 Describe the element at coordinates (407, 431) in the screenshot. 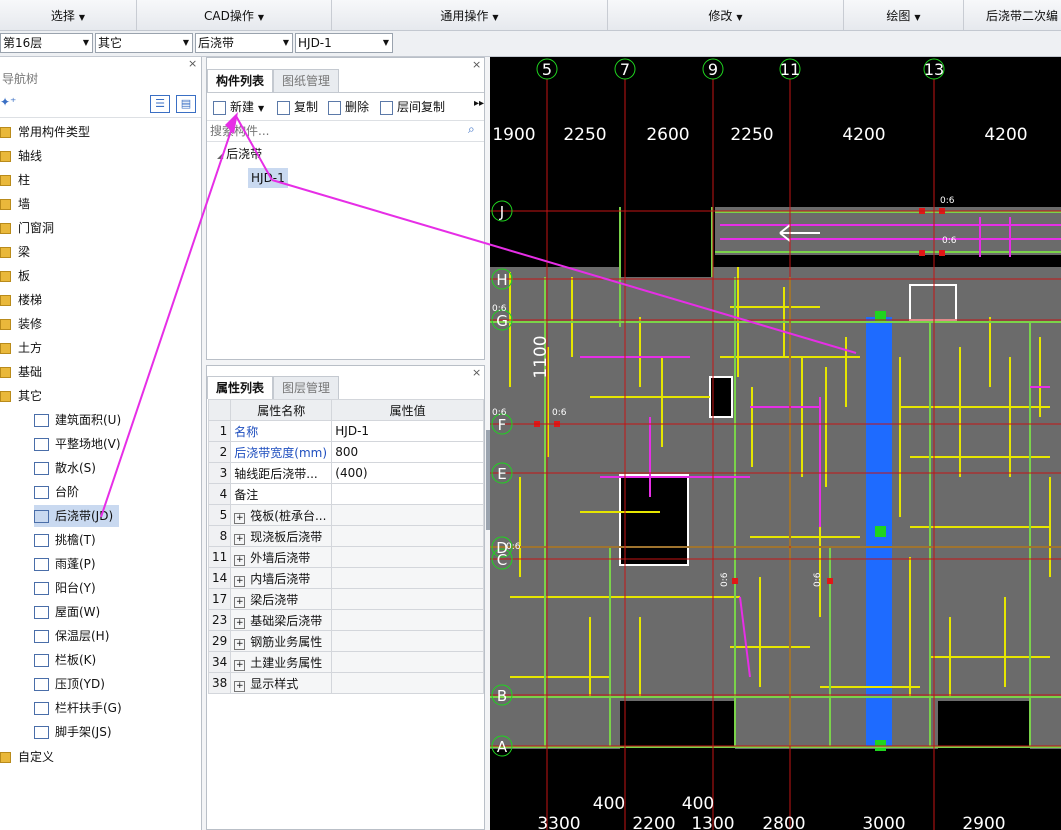

I see `property-value: HJD-1` at that location.